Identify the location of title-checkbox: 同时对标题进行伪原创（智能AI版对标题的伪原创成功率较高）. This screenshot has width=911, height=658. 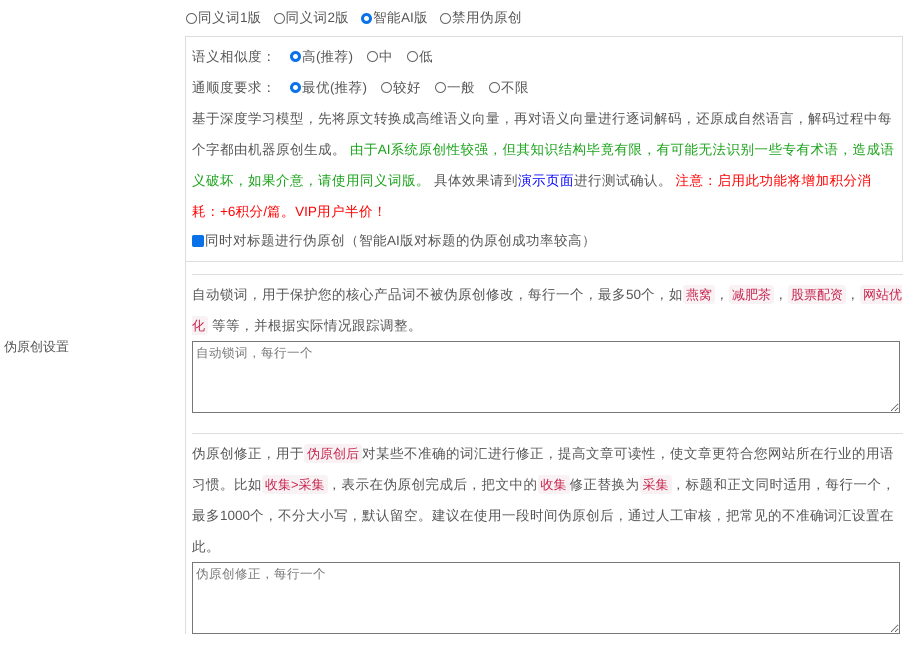
(394, 241).